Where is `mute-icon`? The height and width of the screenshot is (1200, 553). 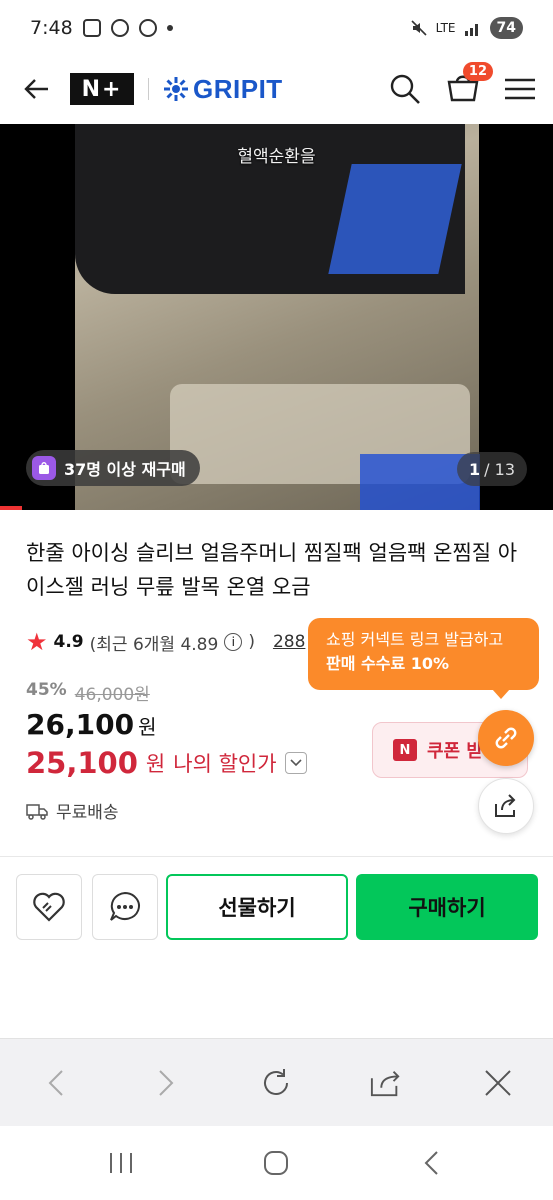 mute-icon is located at coordinates (418, 28).